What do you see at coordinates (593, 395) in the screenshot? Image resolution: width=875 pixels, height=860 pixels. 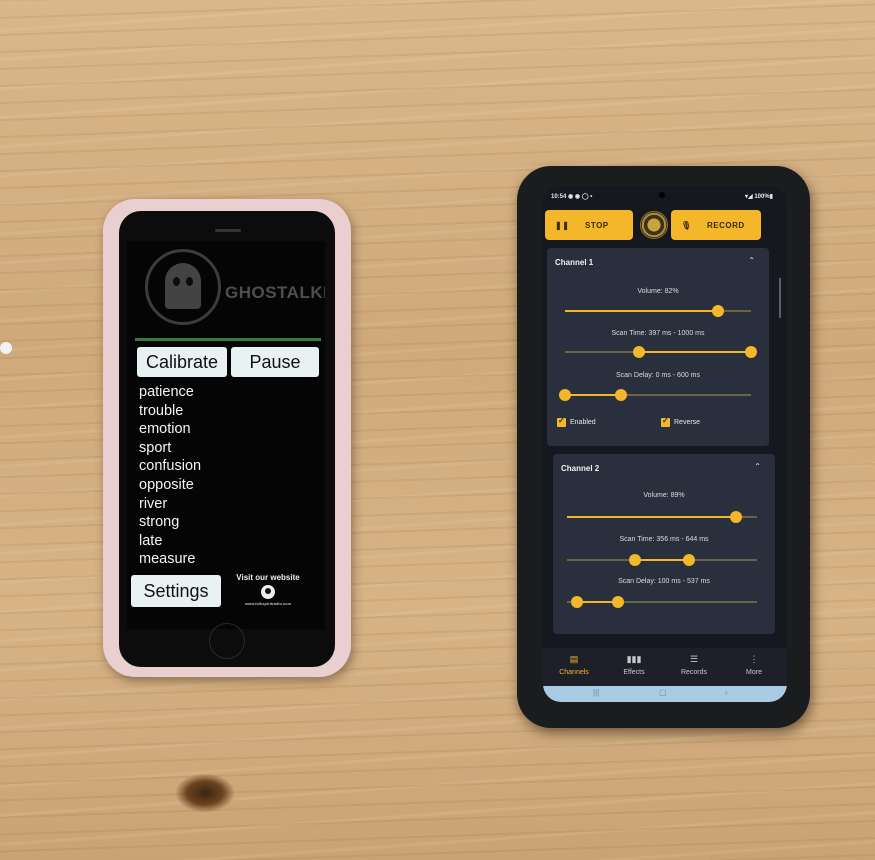 I see `scan-delay-fill` at bounding box center [593, 395].